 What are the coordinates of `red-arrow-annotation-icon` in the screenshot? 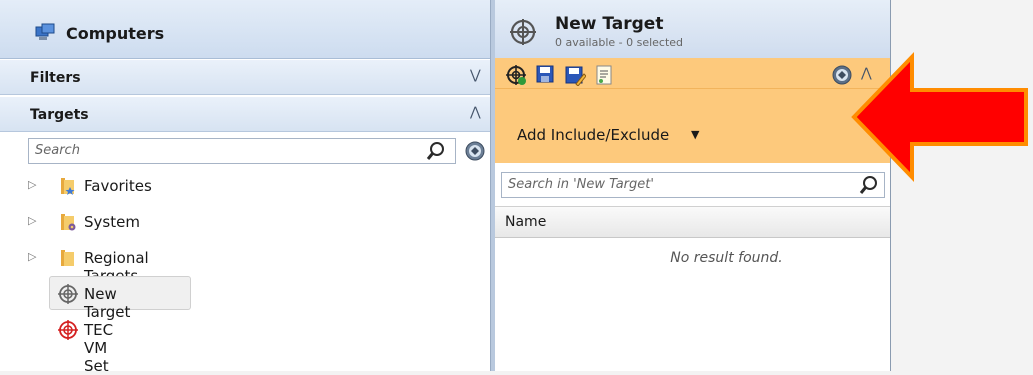 It's located at (940, 119).